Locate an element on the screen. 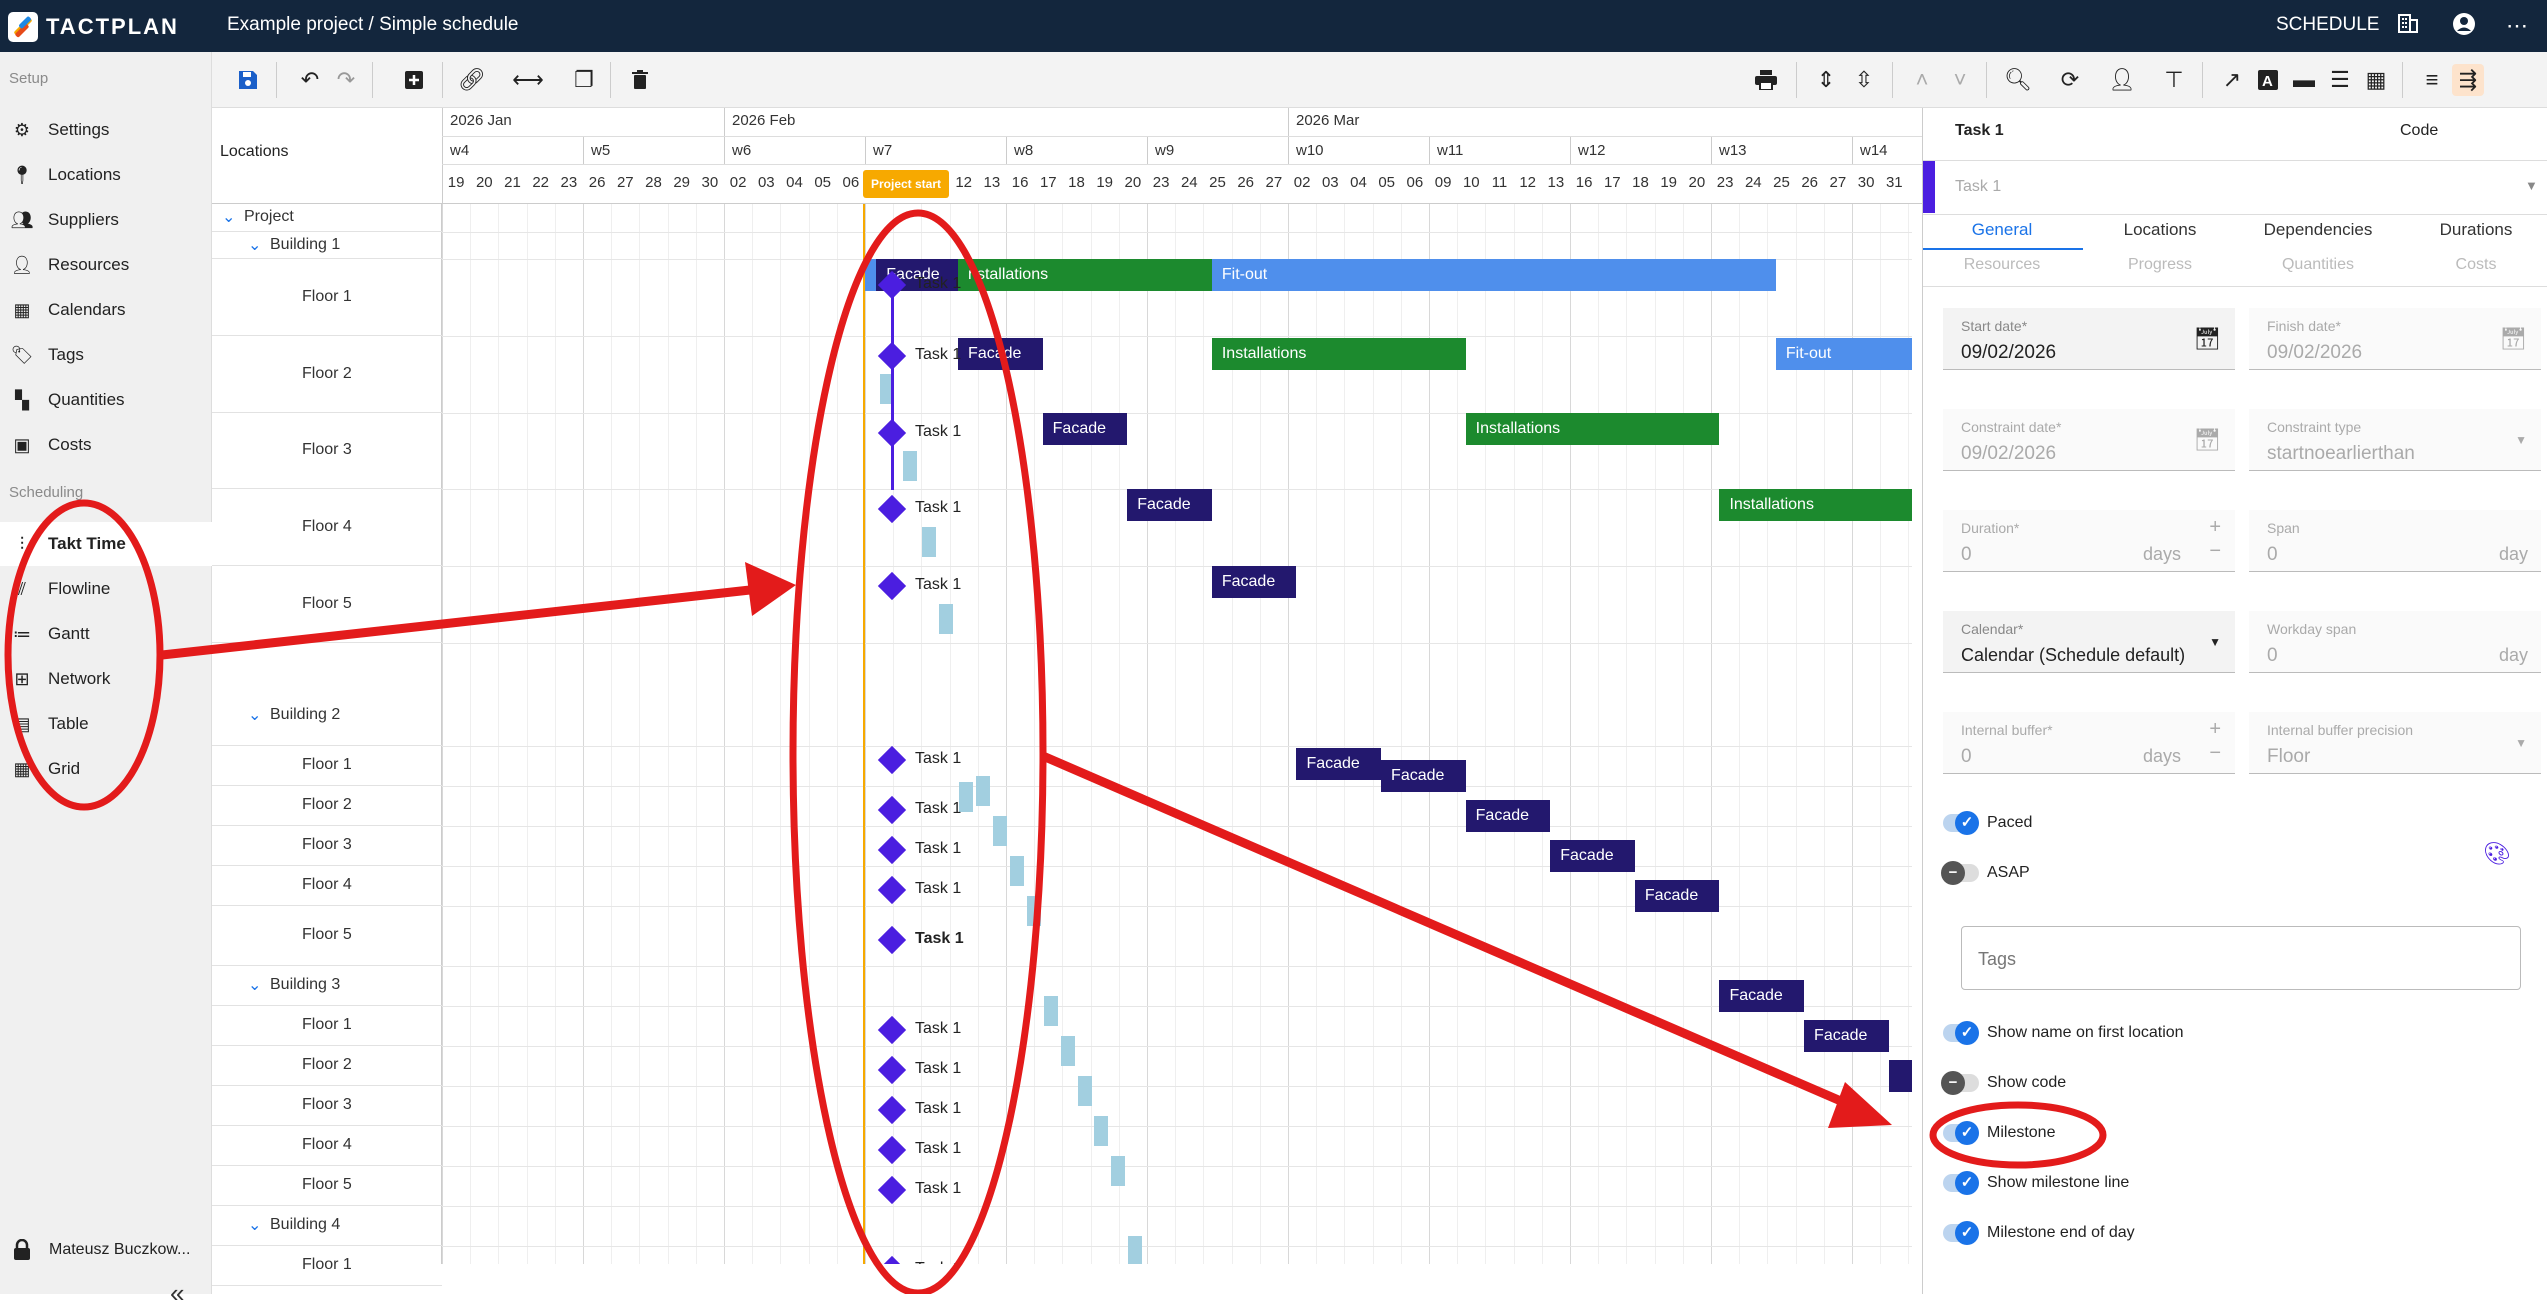  person-icon: 👤︎ is located at coordinates (2122, 80).